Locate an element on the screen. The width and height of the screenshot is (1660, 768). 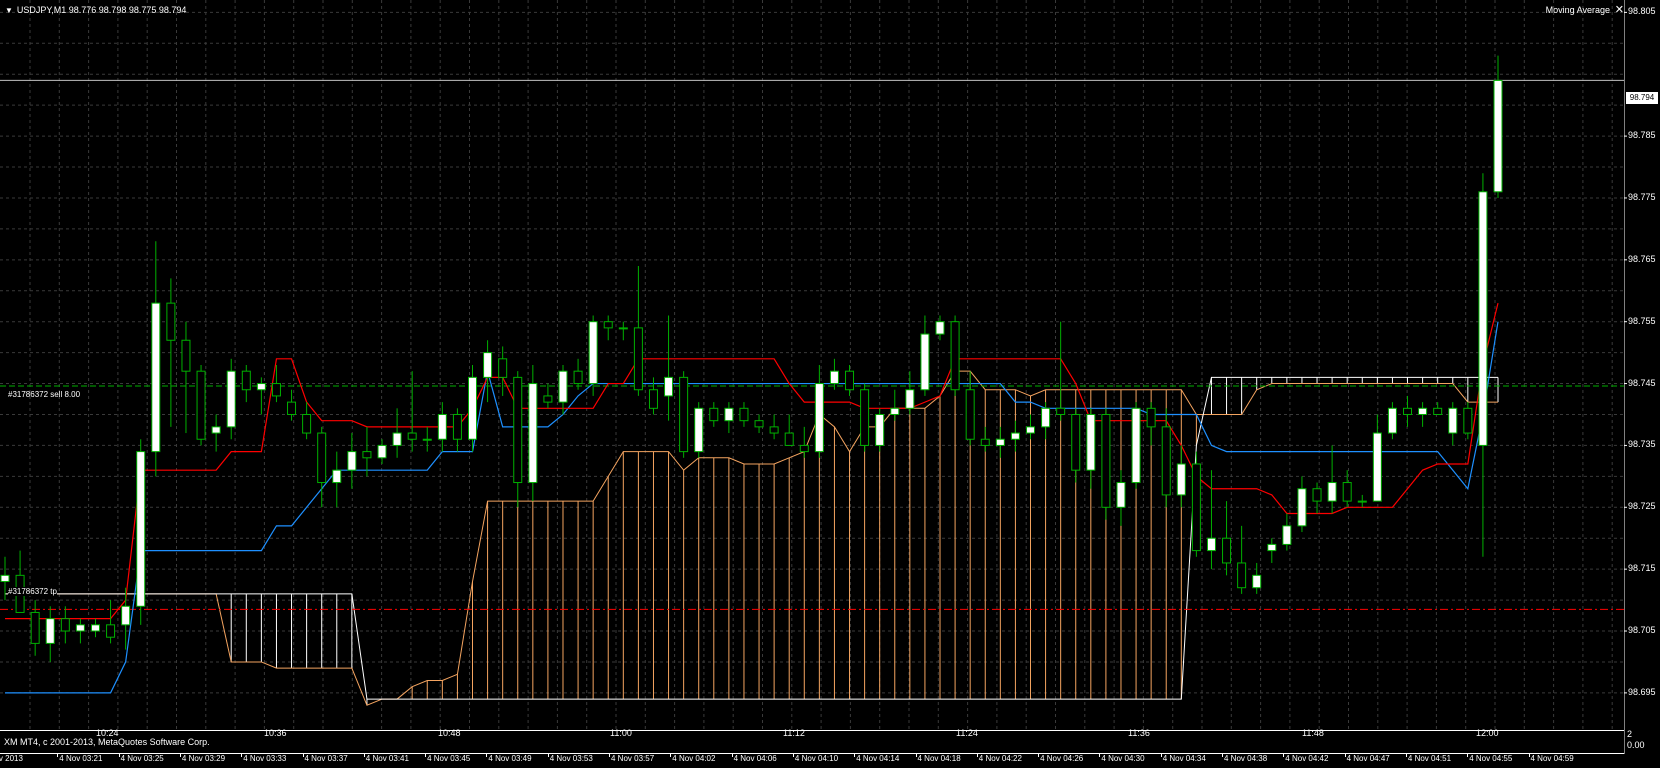
date-tick-label: 4 Nov 03:29 is located at coordinates (203, 758).